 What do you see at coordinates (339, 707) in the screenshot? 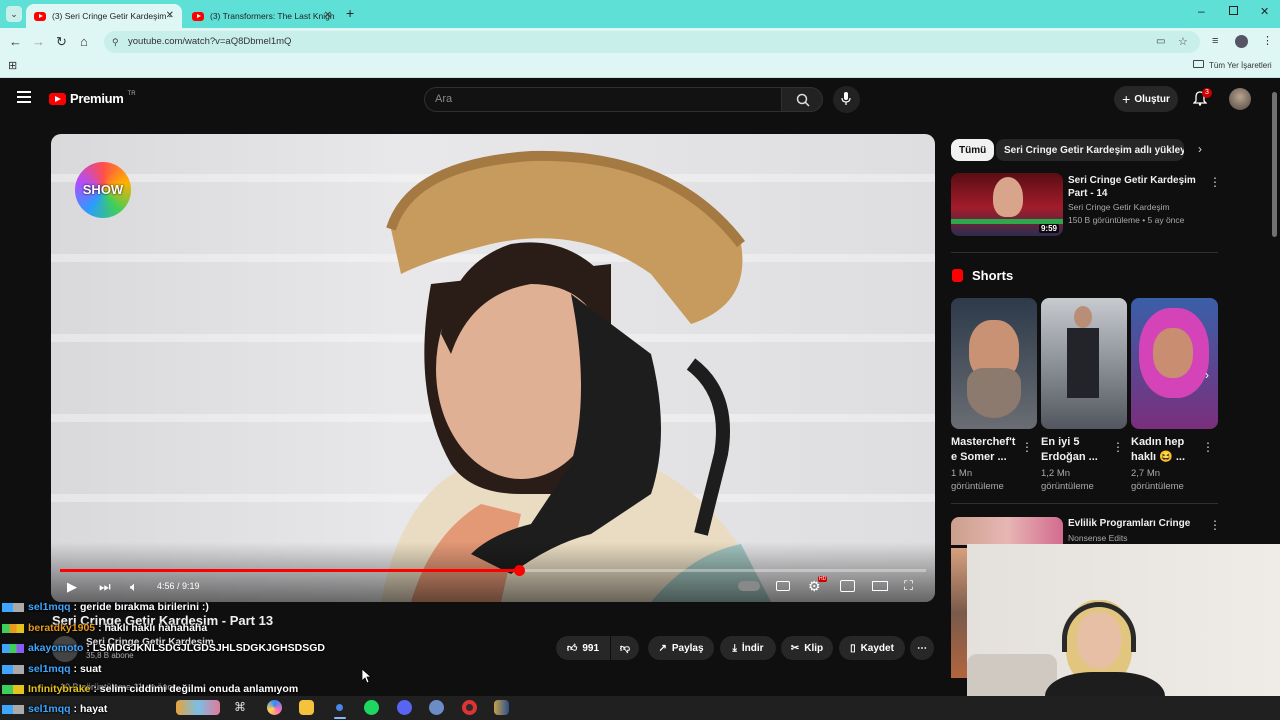
I see `chrome-icon` at bounding box center [339, 707].